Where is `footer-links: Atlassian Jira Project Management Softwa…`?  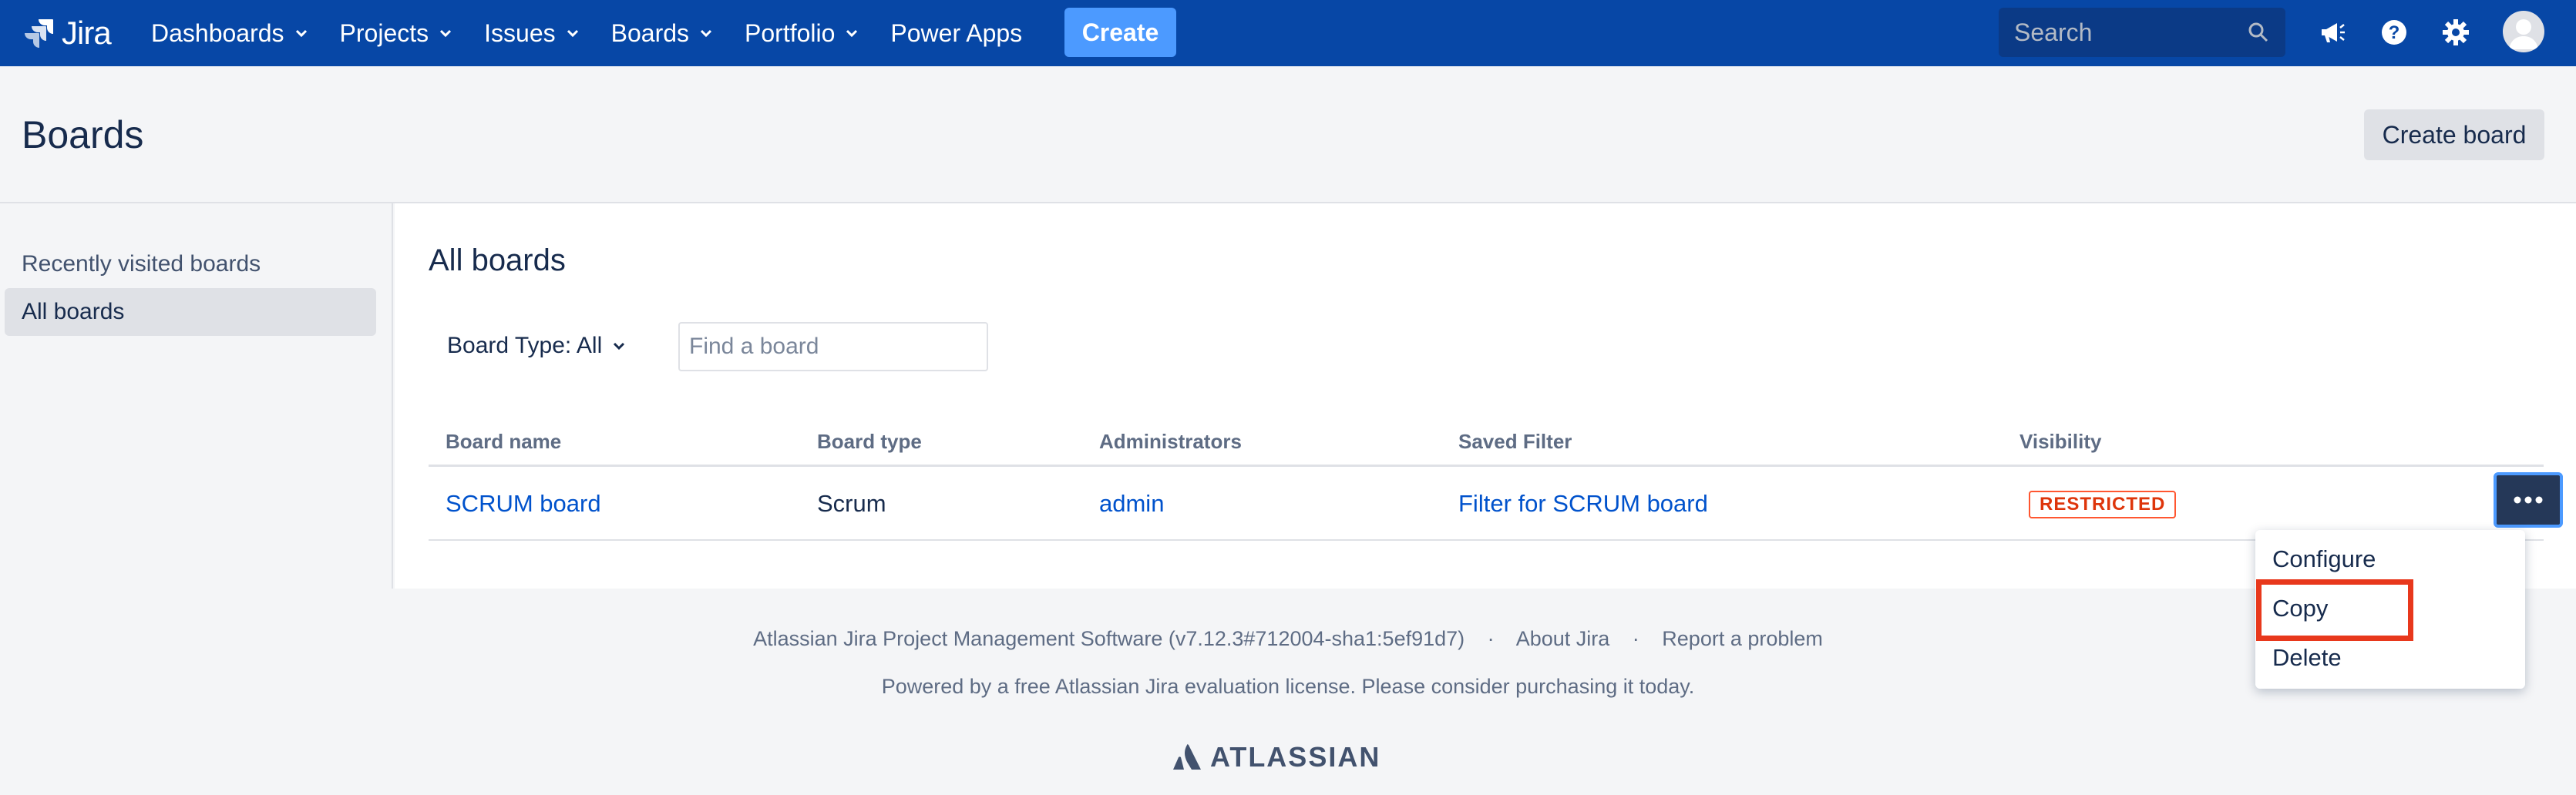 footer-links: Atlassian Jira Project Management Softwa… is located at coordinates (1288, 639).